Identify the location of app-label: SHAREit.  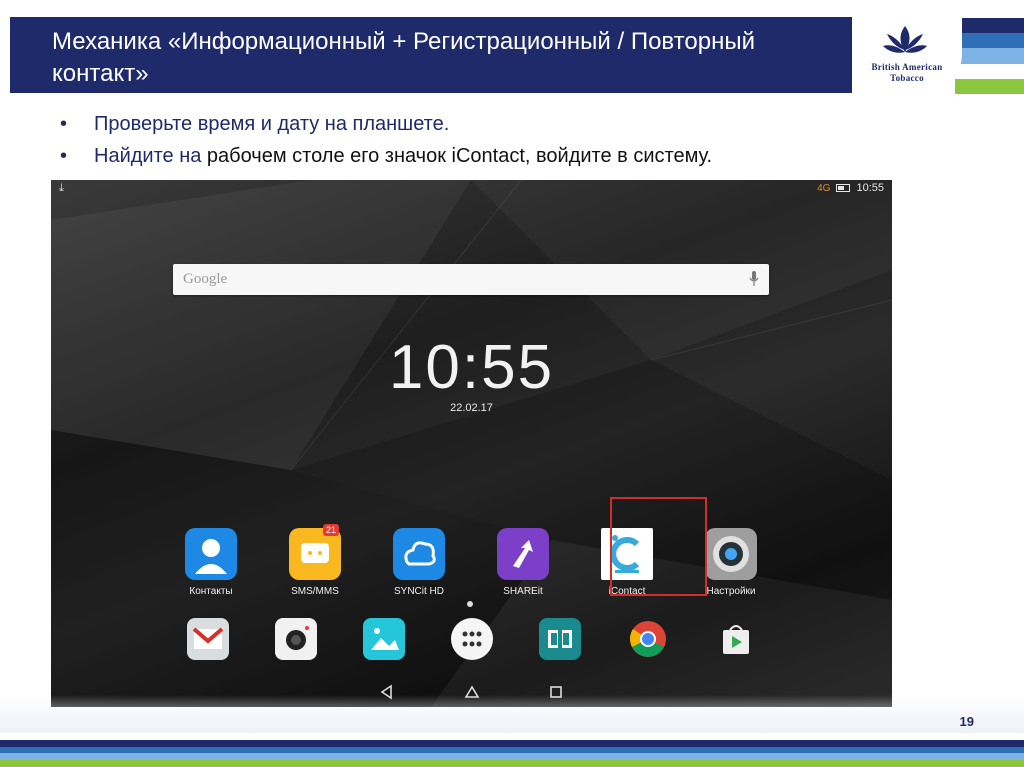
(523, 591).